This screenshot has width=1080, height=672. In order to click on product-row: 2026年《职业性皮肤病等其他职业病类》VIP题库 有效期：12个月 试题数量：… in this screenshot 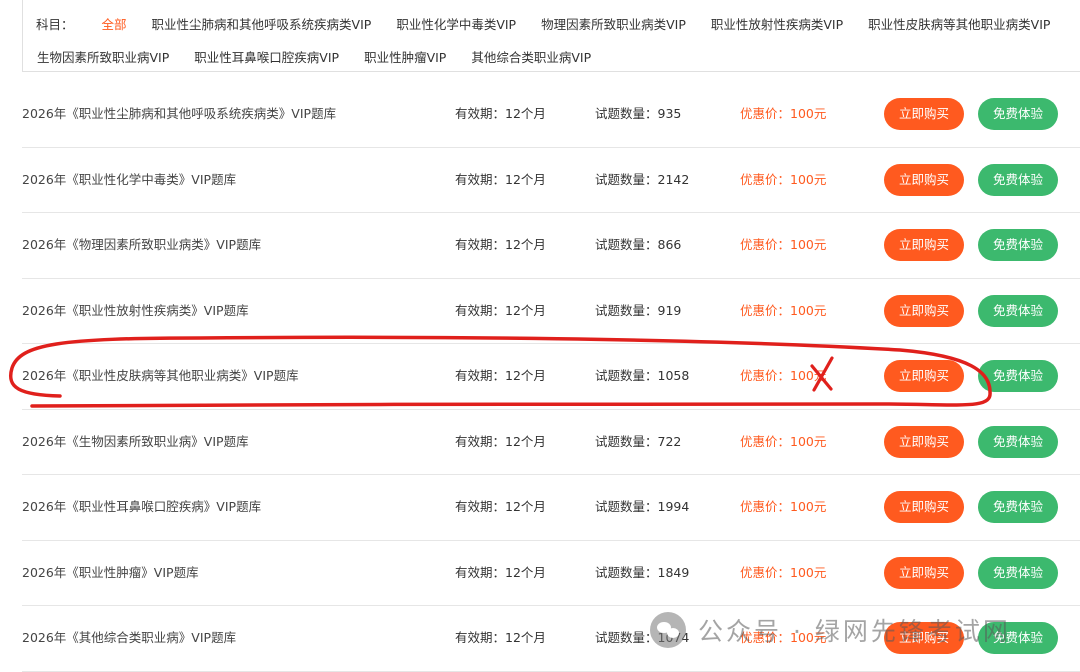, I will do `click(551, 377)`.